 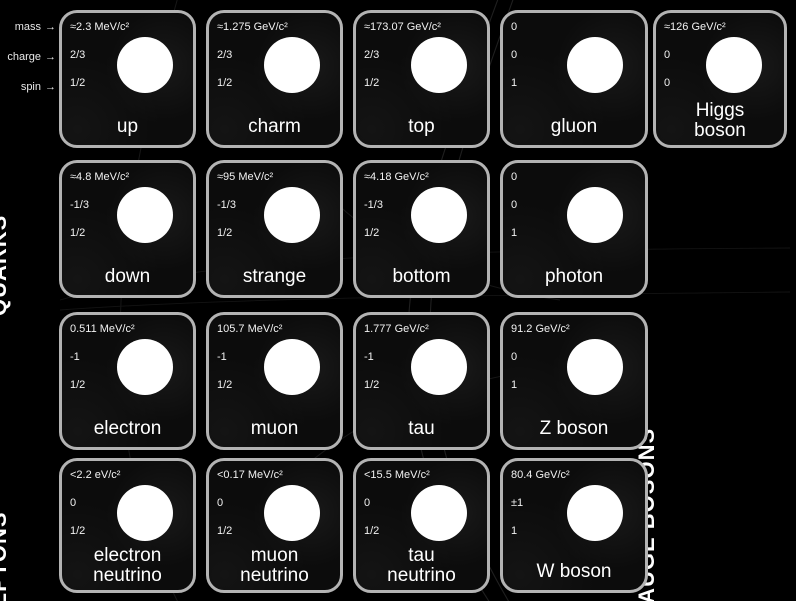 I want to click on particle-name-label: photon, so click(x=574, y=276).